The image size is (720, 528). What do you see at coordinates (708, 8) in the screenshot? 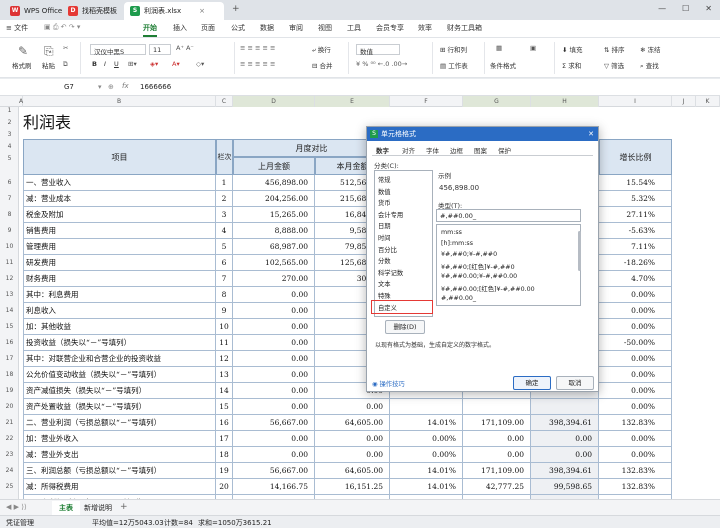
I see `close-window-icon: ✕` at bounding box center [708, 8].